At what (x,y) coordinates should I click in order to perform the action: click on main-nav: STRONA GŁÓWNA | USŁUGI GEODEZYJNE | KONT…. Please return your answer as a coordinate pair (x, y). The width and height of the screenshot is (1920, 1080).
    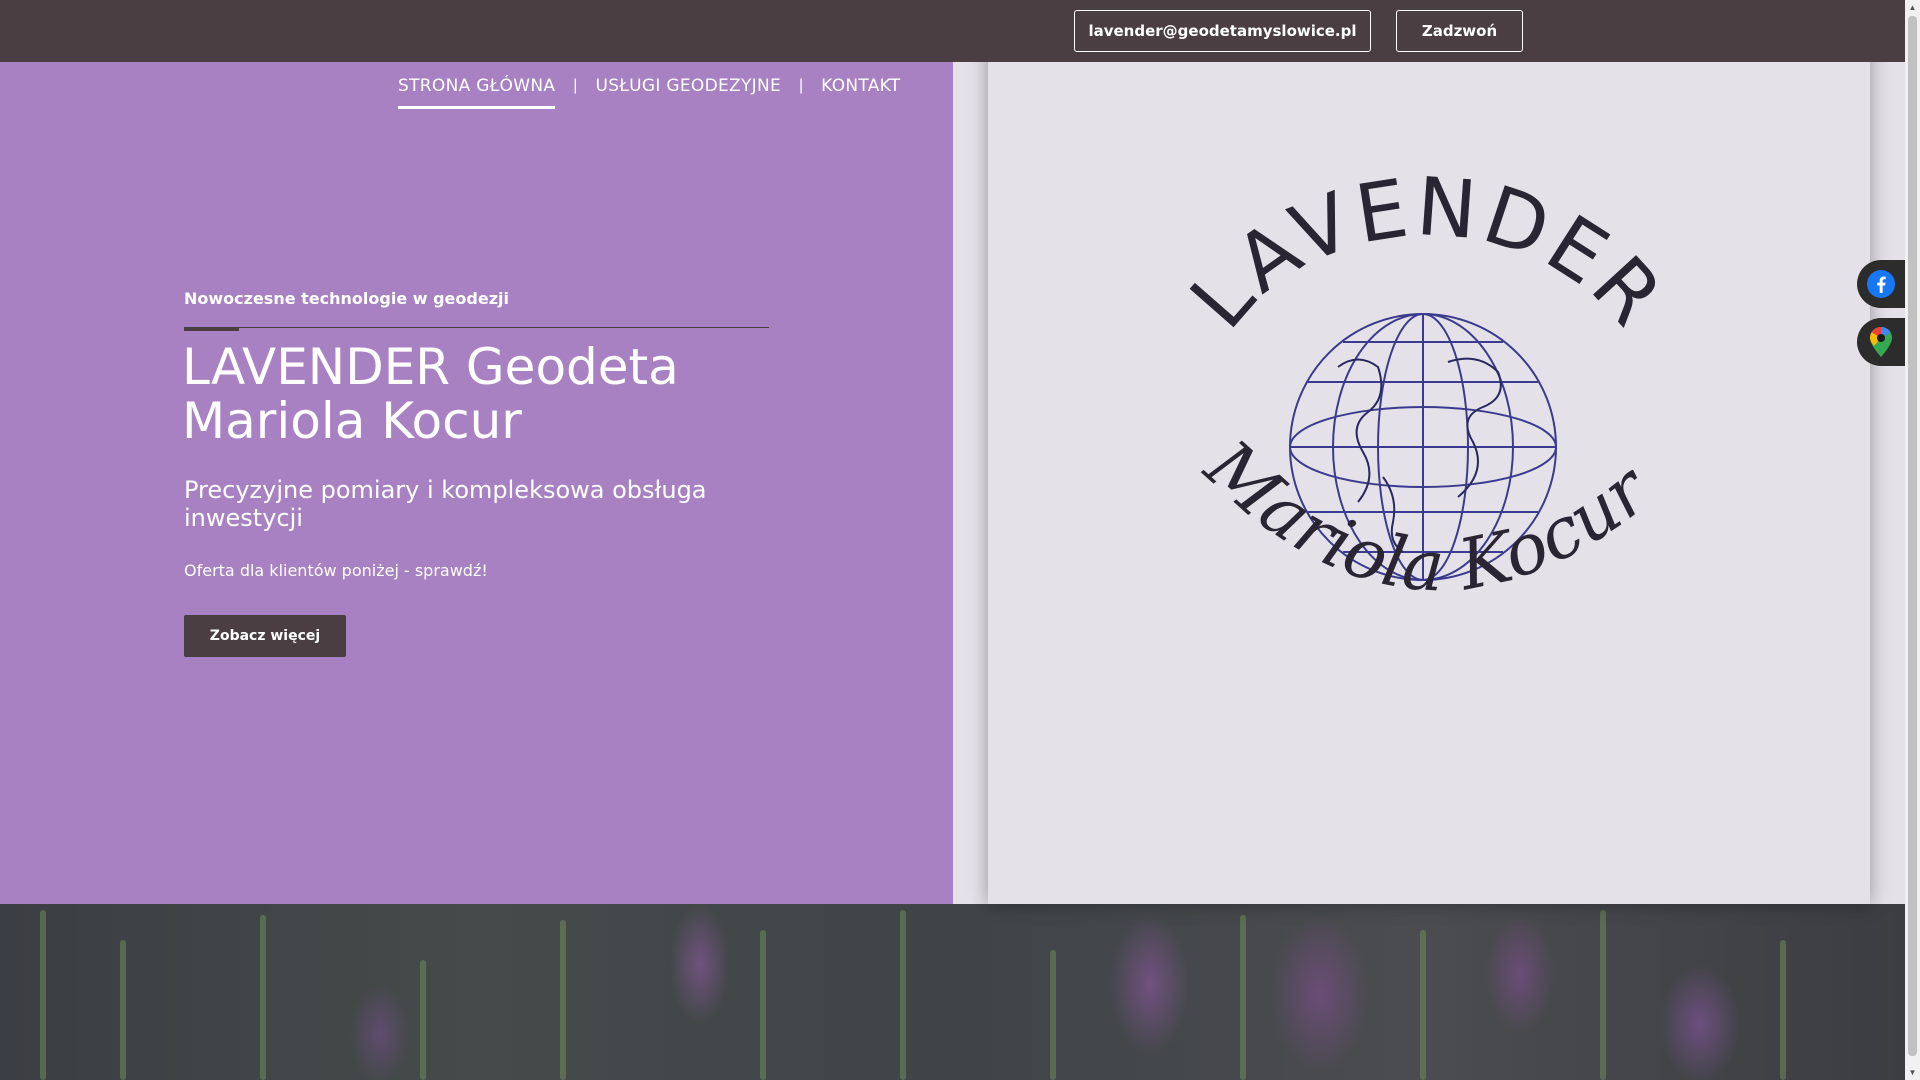
    Looking at the image, I should click on (649, 94).